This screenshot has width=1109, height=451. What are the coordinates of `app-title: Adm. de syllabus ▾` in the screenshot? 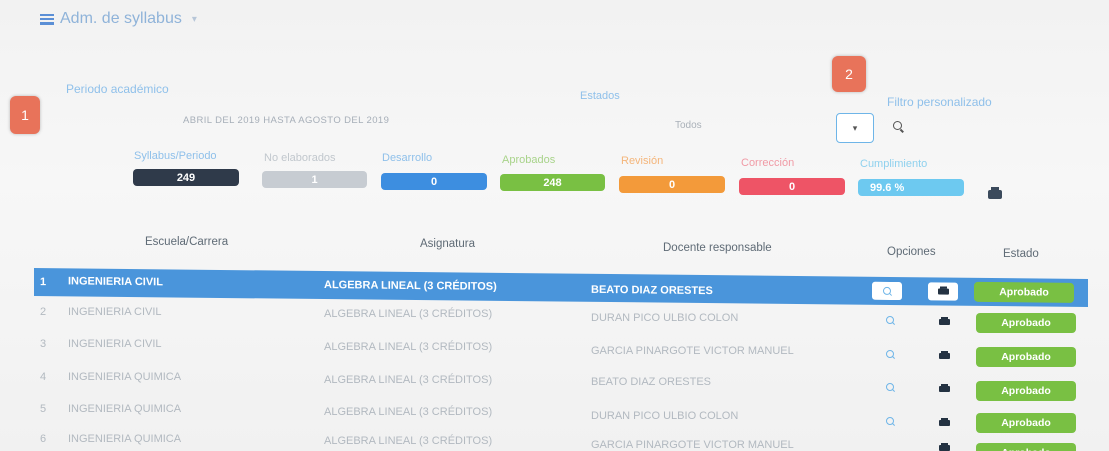 It's located at (118, 19).